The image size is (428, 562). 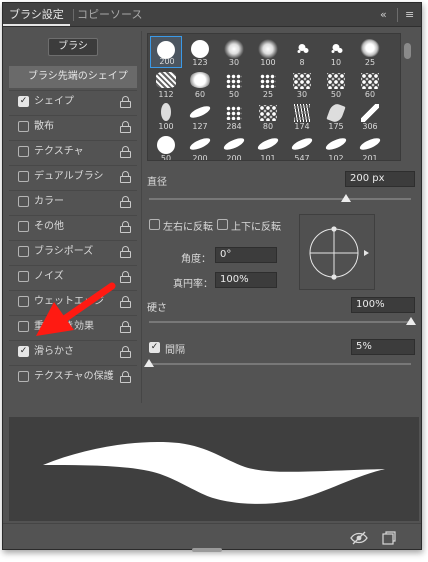 I want to click on brush-option-row: ノイズ, so click(x=73, y=276).